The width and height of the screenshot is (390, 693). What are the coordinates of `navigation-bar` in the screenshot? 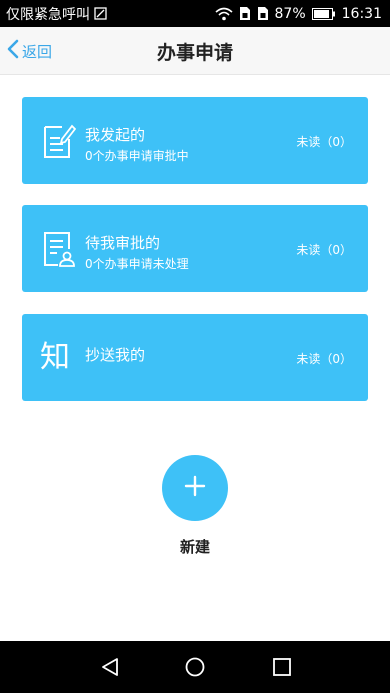 It's located at (195, 667).